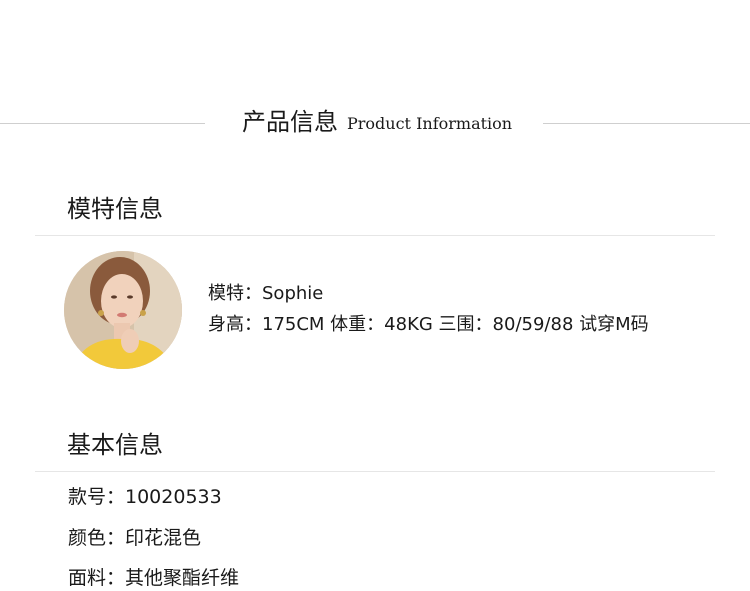  Describe the element at coordinates (375, 235) in the screenshot. I see `model-info-divider` at that location.